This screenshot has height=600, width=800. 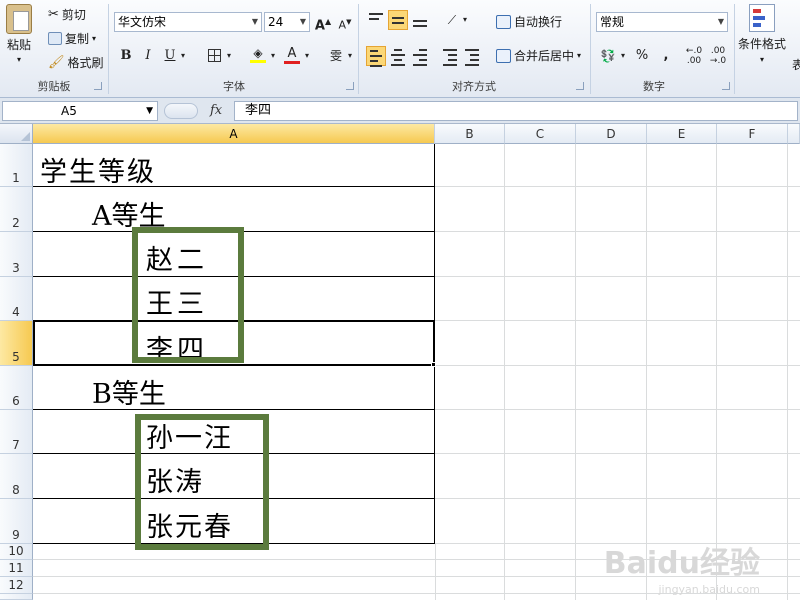 I want to click on formula-input: 李四, so click(x=516, y=111).